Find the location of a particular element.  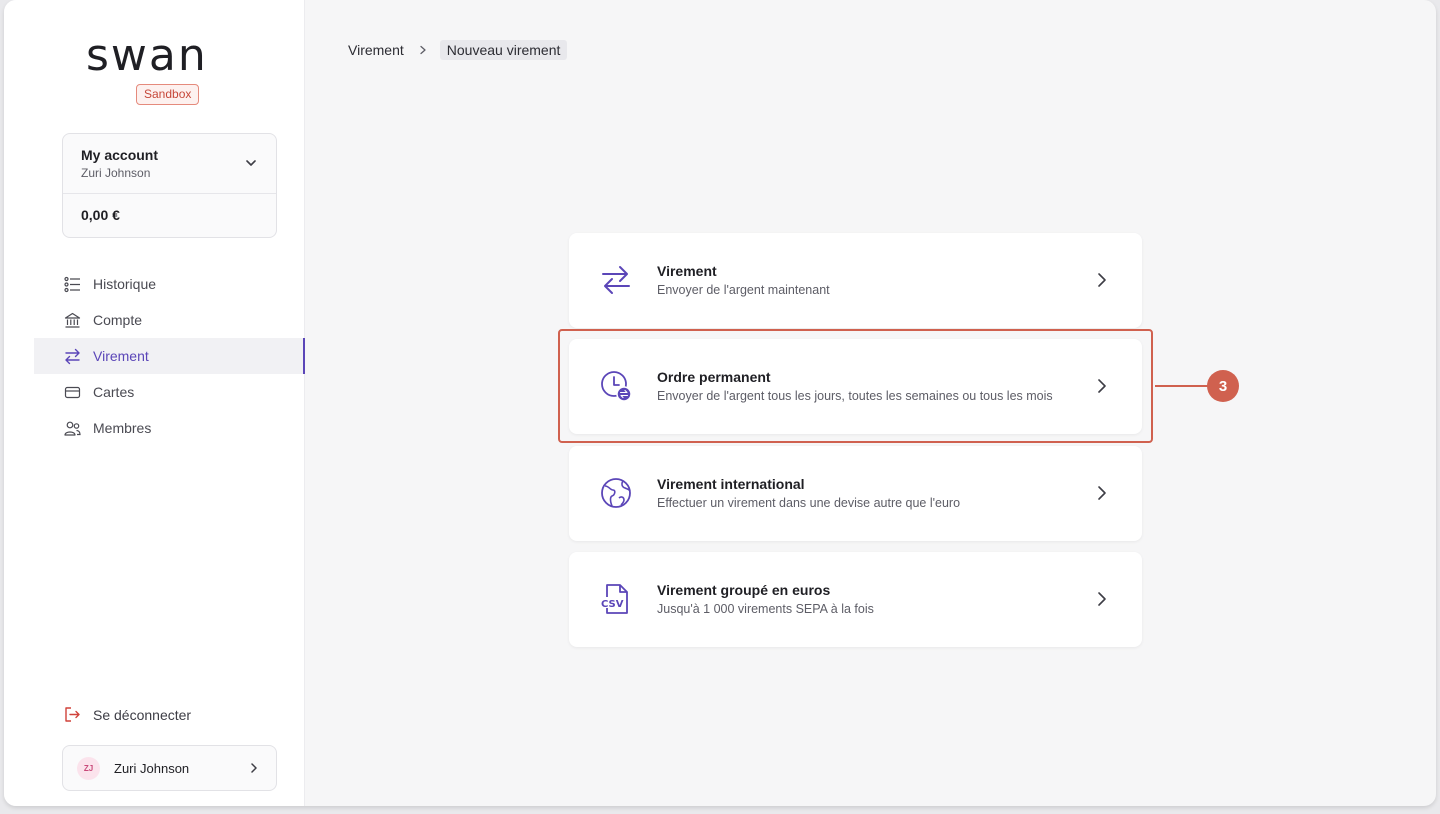

breadcrumb: Virement Nouveau virement is located at coordinates (458, 50).